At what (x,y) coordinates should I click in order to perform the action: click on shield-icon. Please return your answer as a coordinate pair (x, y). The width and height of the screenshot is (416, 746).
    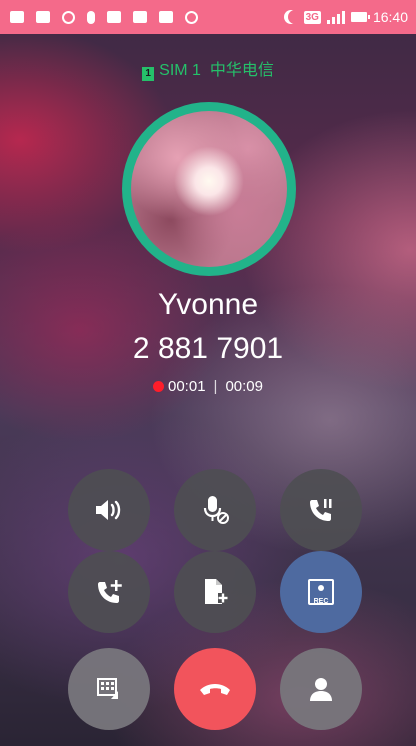
    Looking at the image, I should click on (166, 17).